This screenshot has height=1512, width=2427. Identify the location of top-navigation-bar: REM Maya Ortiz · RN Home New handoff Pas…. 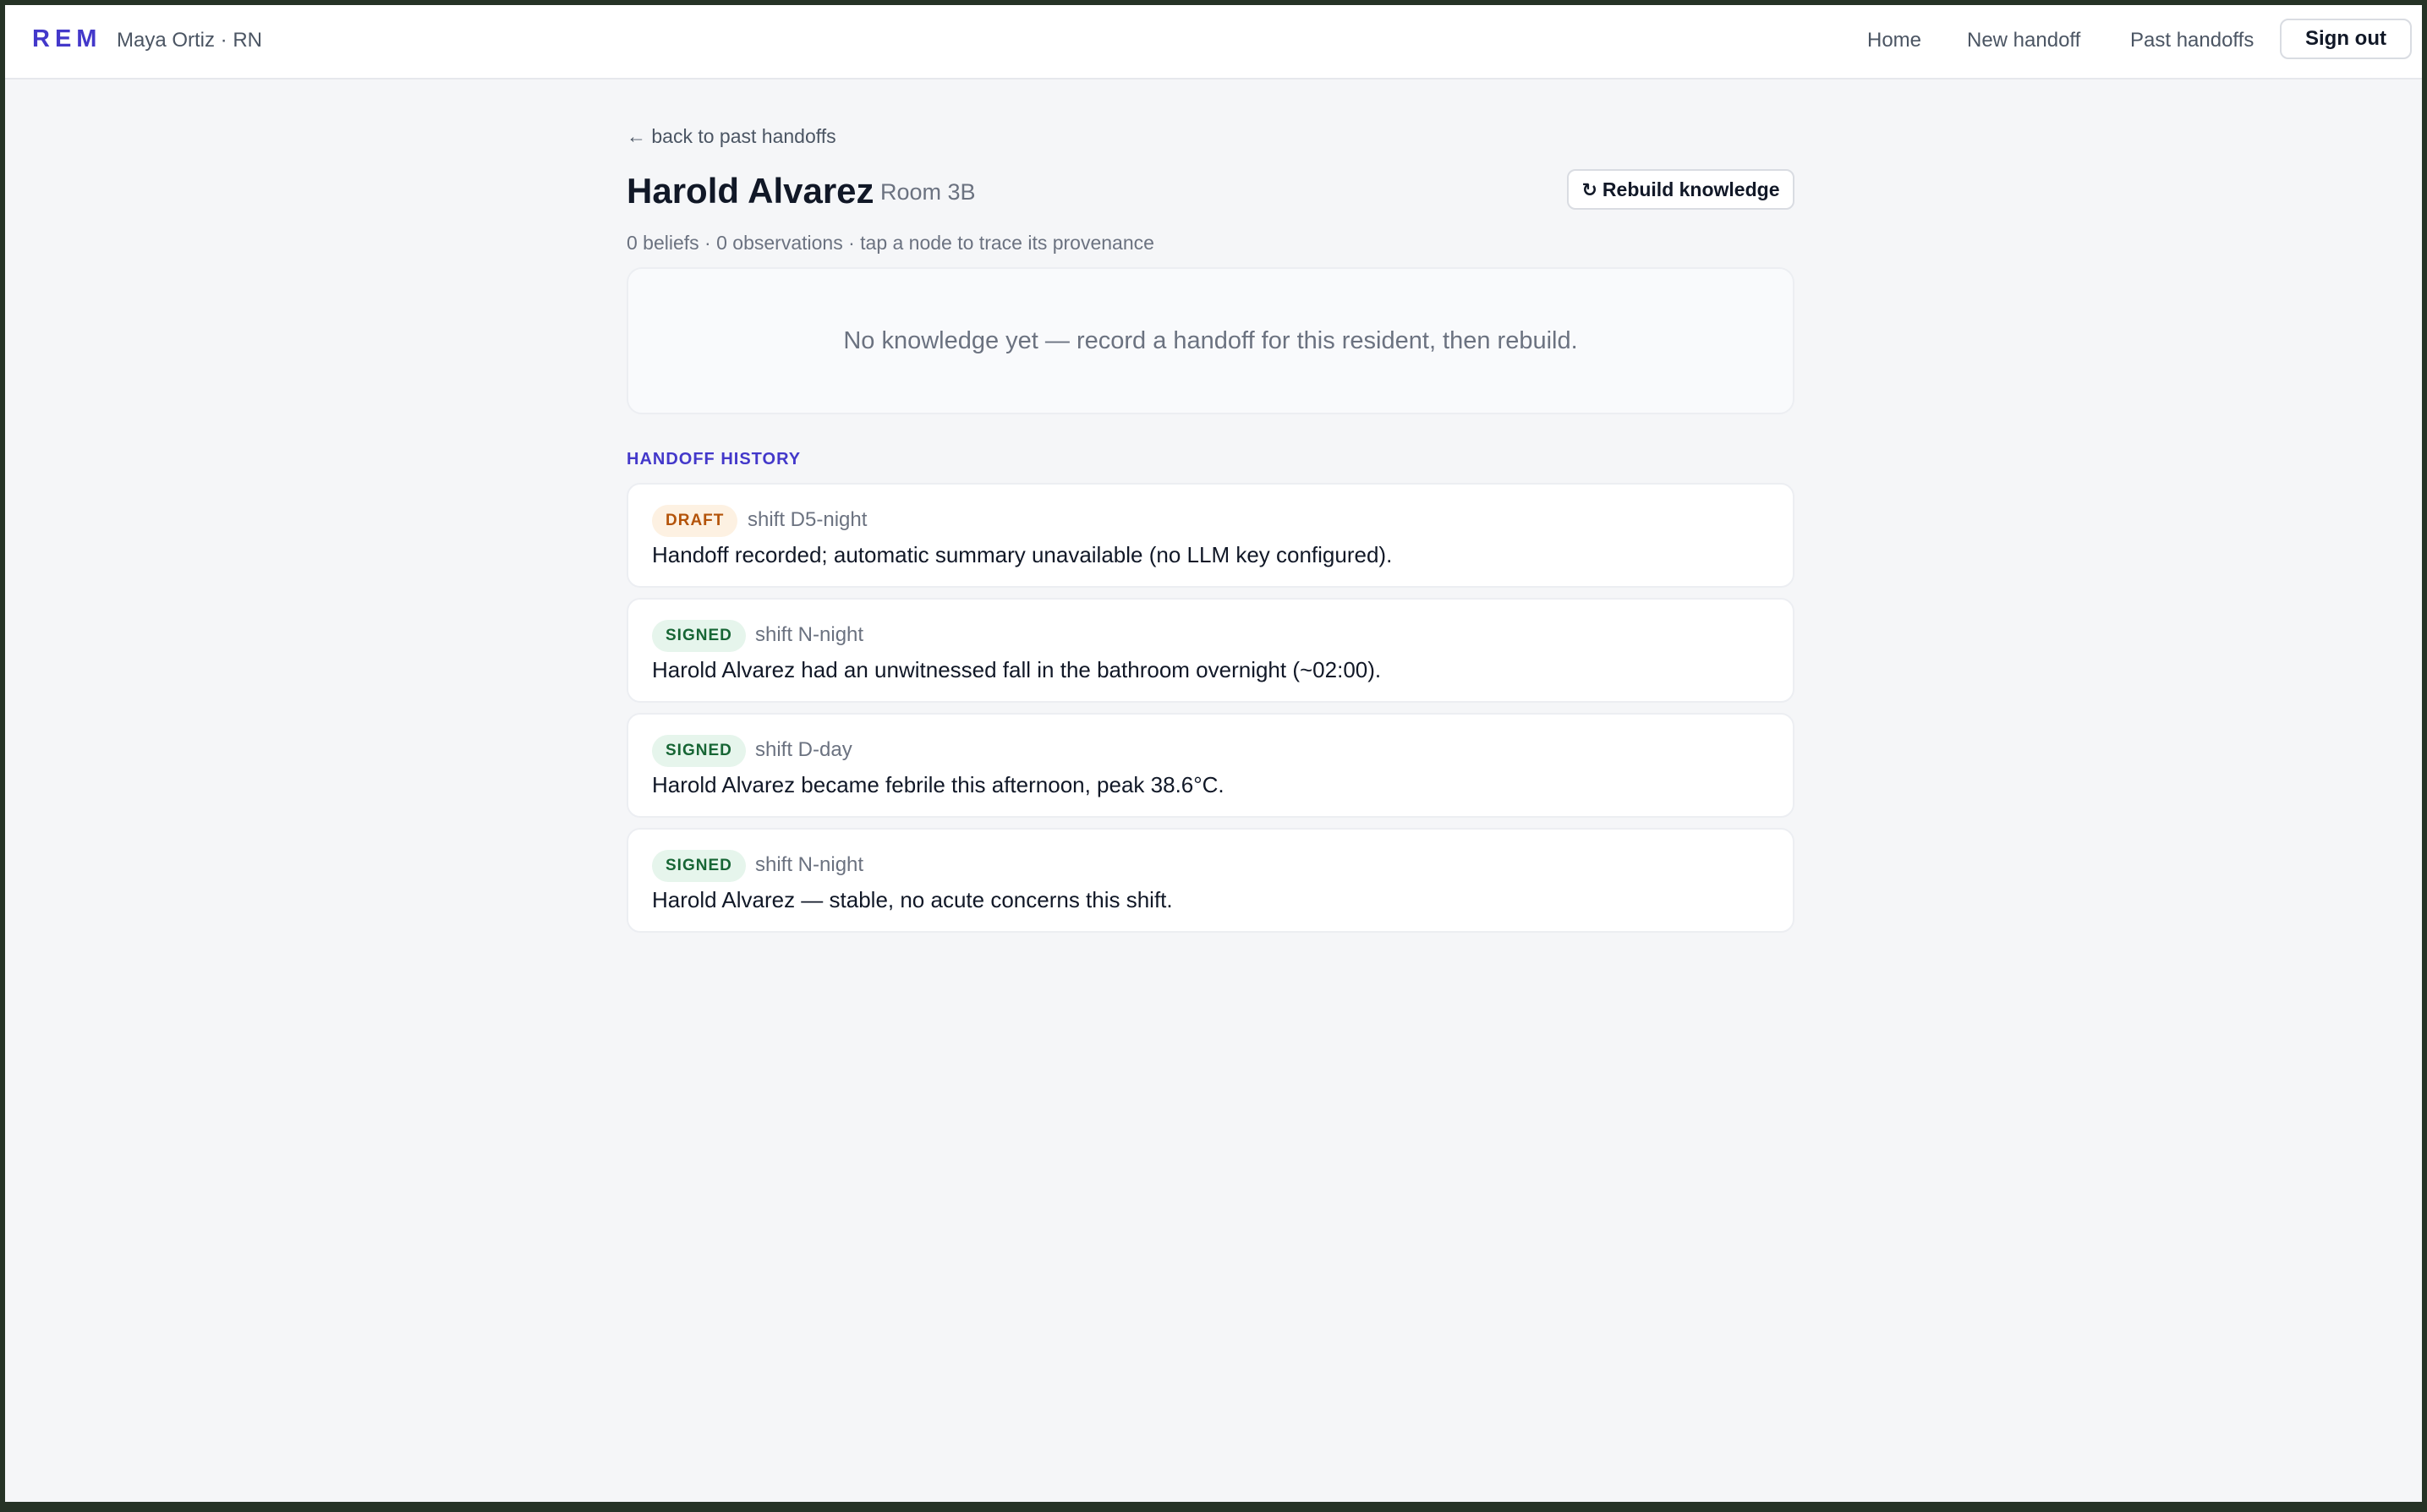
(1213, 42).